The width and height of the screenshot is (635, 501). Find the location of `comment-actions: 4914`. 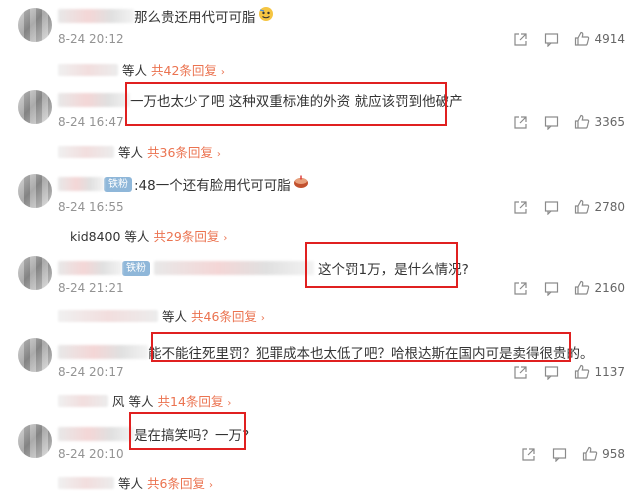

comment-actions: 4914 is located at coordinates (561, 39).